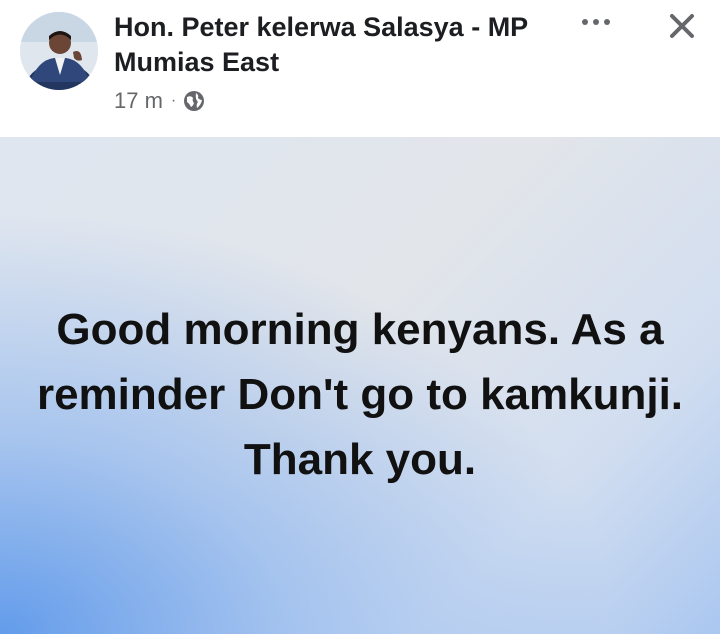 This screenshot has height=634, width=720. I want to click on author-photo, so click(59, 51).